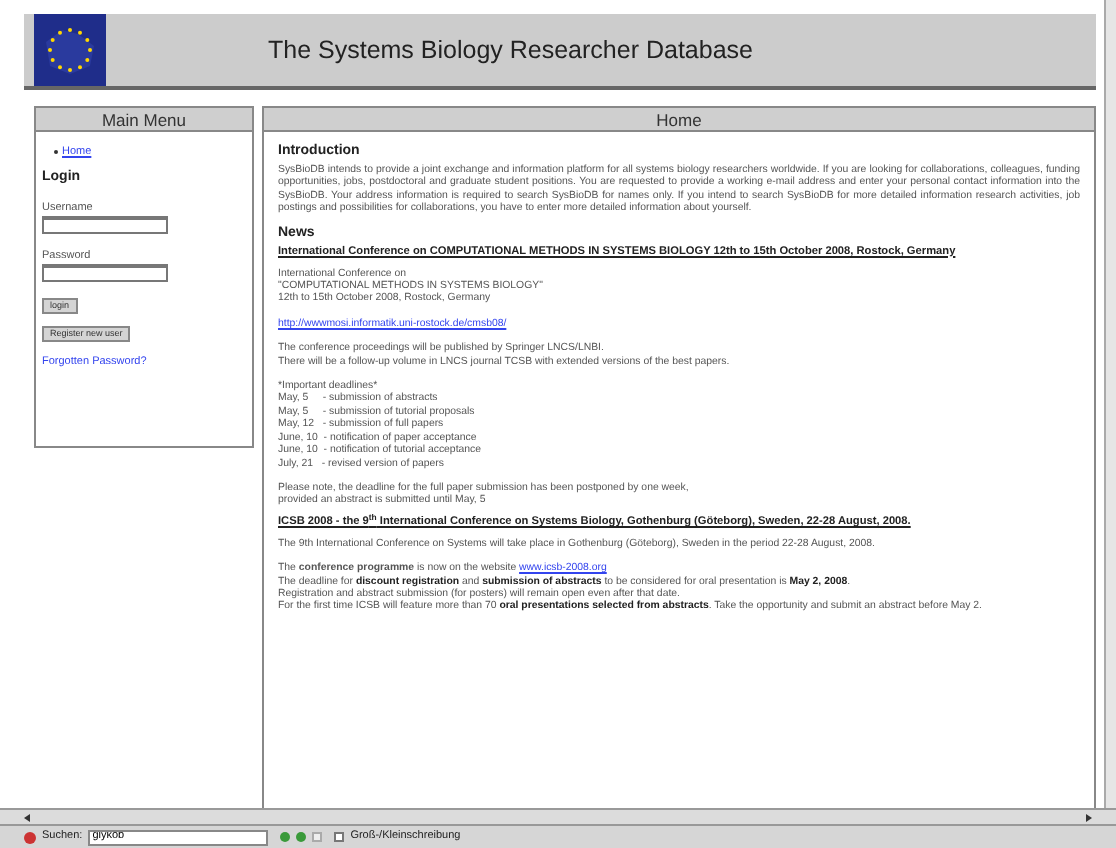 The image size is (1116, 848). I want to click on highlight-icon, so click(317, 837).